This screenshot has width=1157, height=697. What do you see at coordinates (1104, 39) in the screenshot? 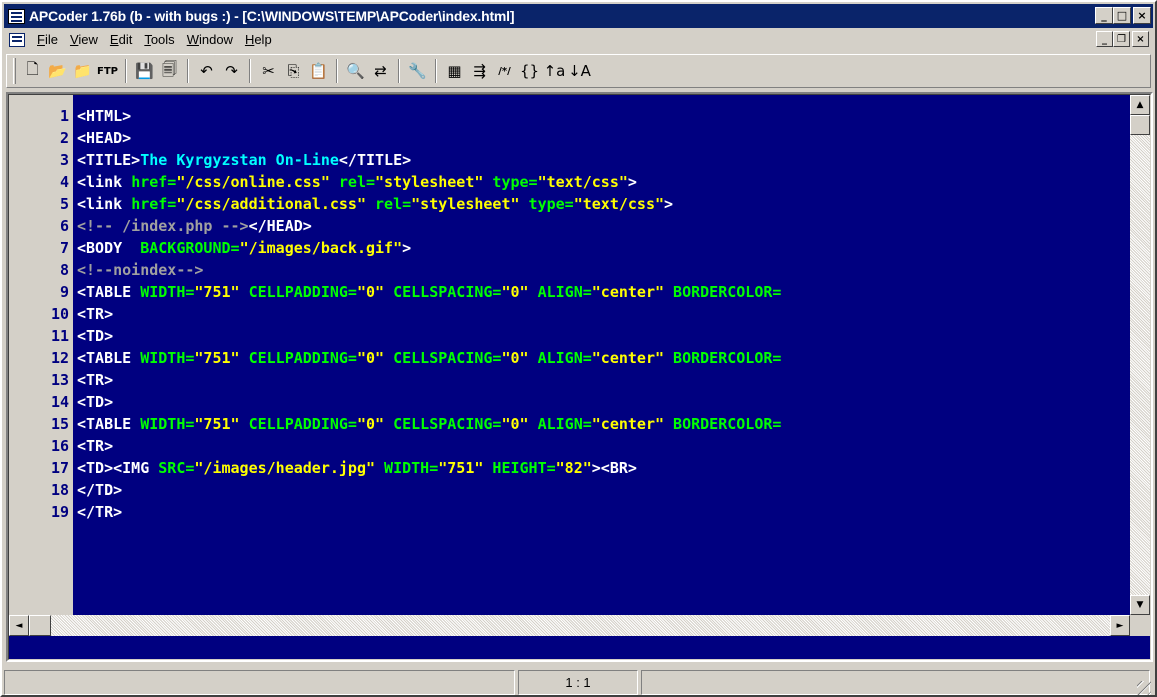
I see `mdi-minimize-button: _` at bounding box center [1104, 39].